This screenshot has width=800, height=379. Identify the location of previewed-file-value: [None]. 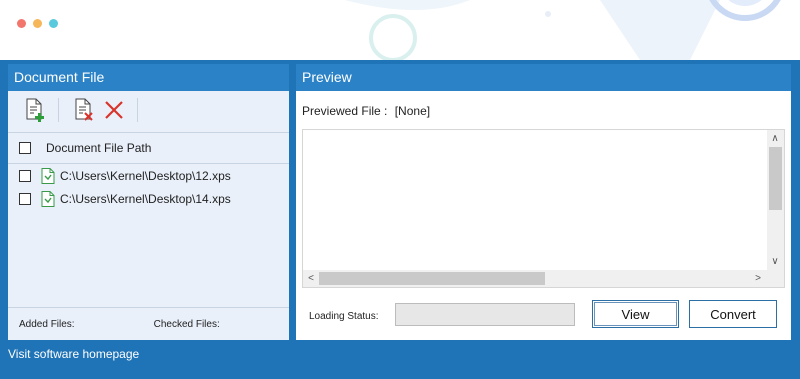
(412, 111).